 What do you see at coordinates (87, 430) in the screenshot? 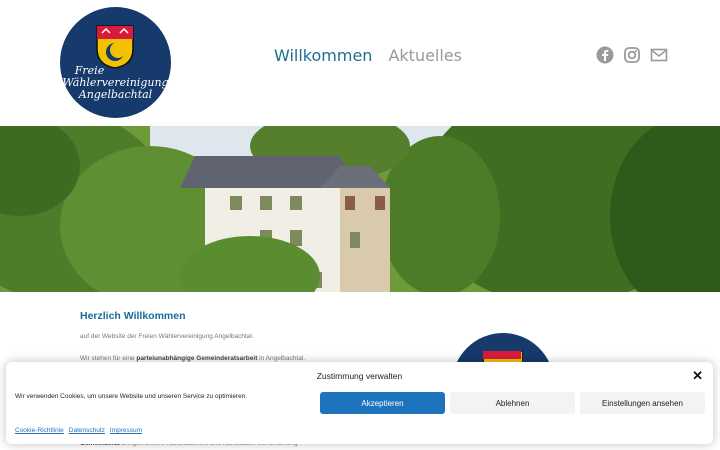
I see `privacy-link: Datenschutz` at bounding box center [87, 430].